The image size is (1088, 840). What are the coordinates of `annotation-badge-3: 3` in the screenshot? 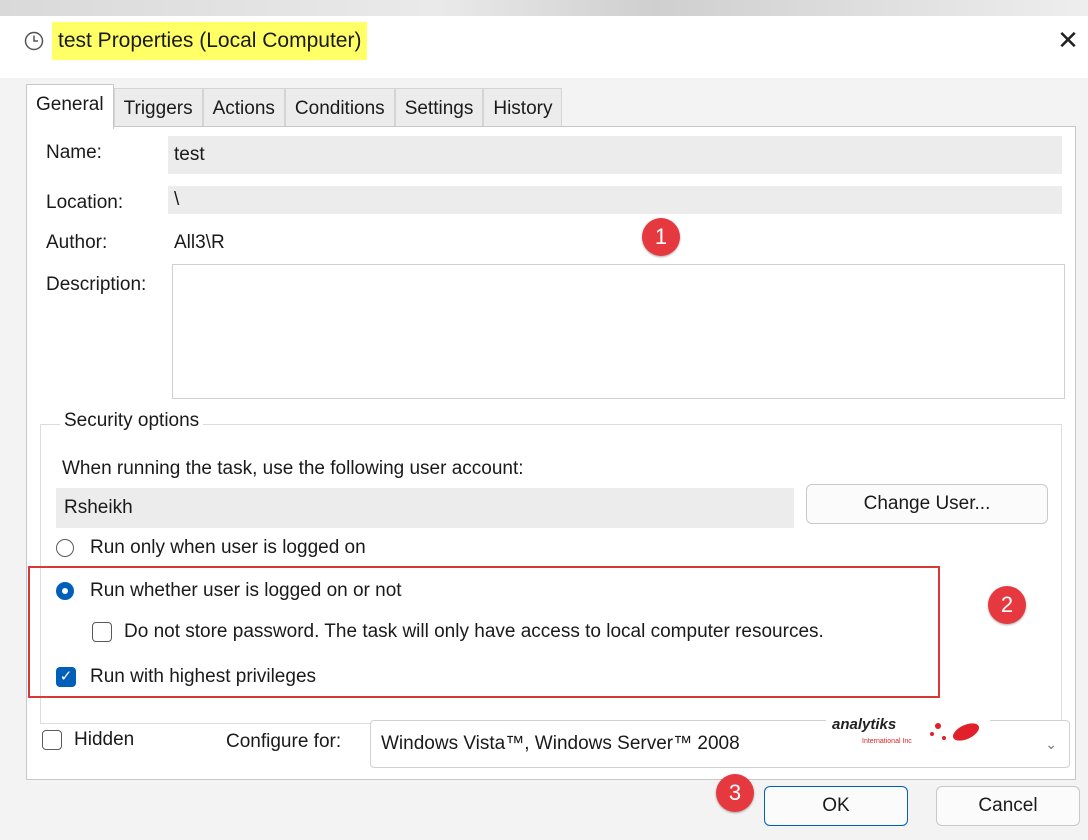 It's located at (735, 793).